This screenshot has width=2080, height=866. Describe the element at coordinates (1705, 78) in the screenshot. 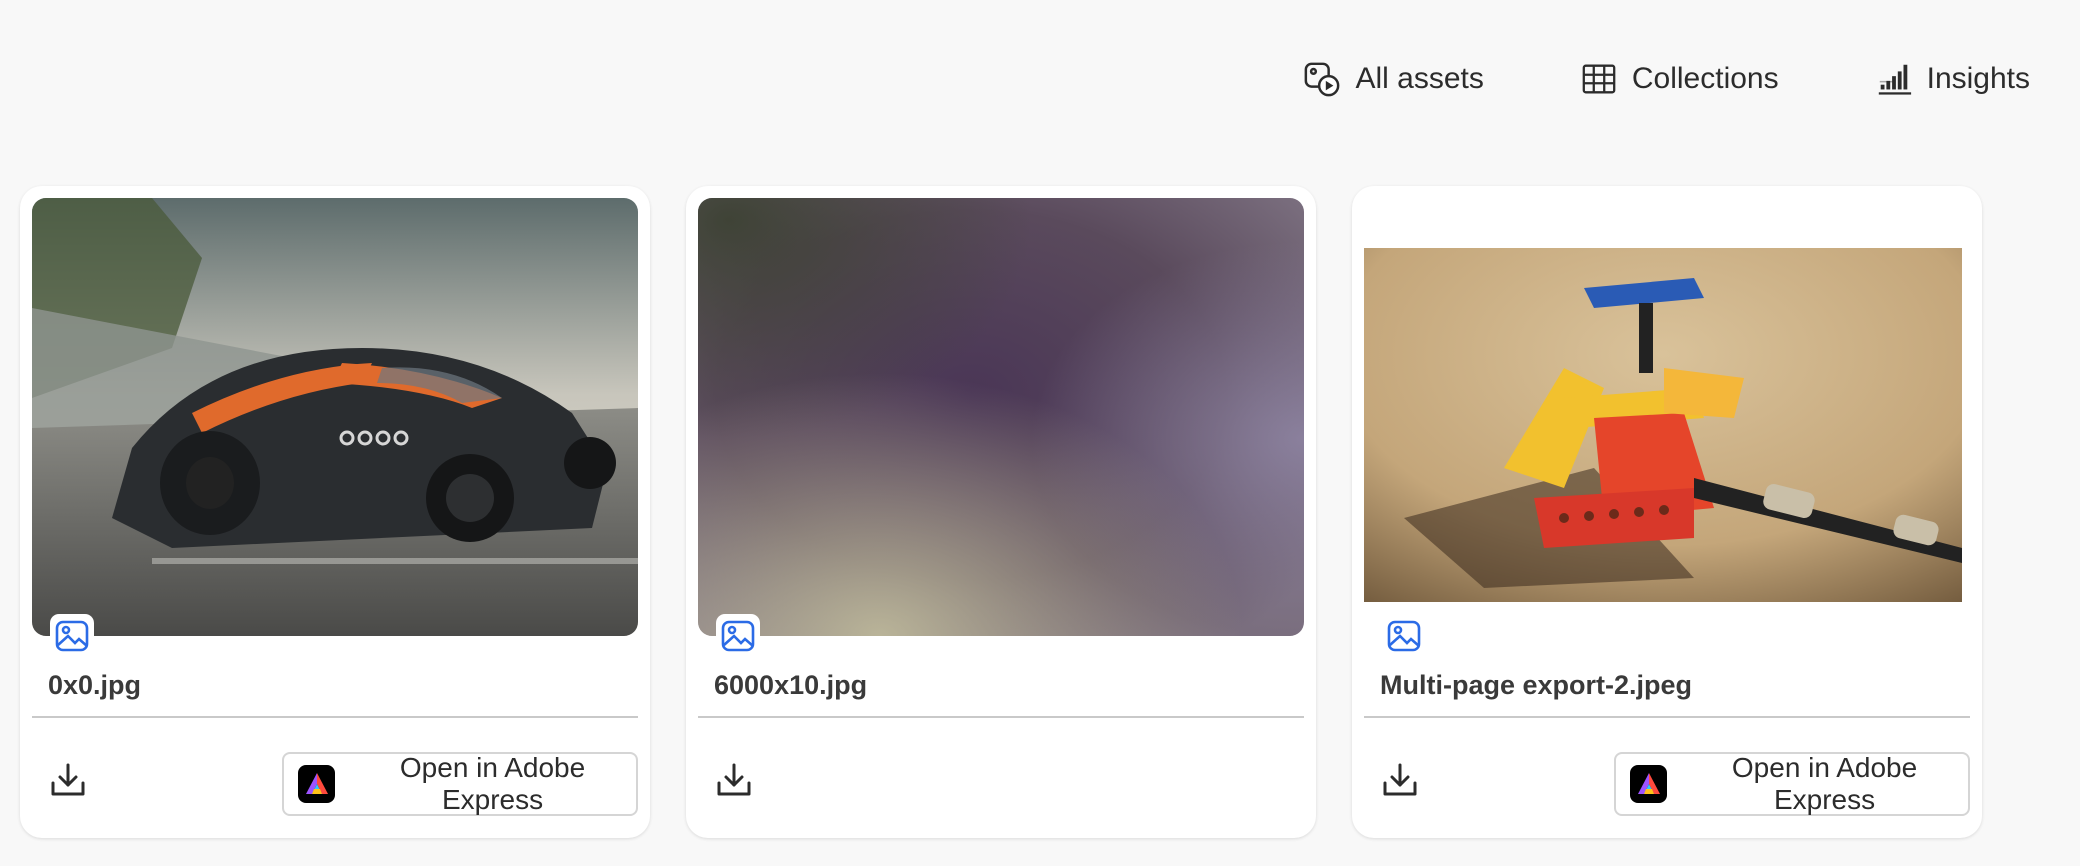

I see `nav-collections-label: Collections` at that location.